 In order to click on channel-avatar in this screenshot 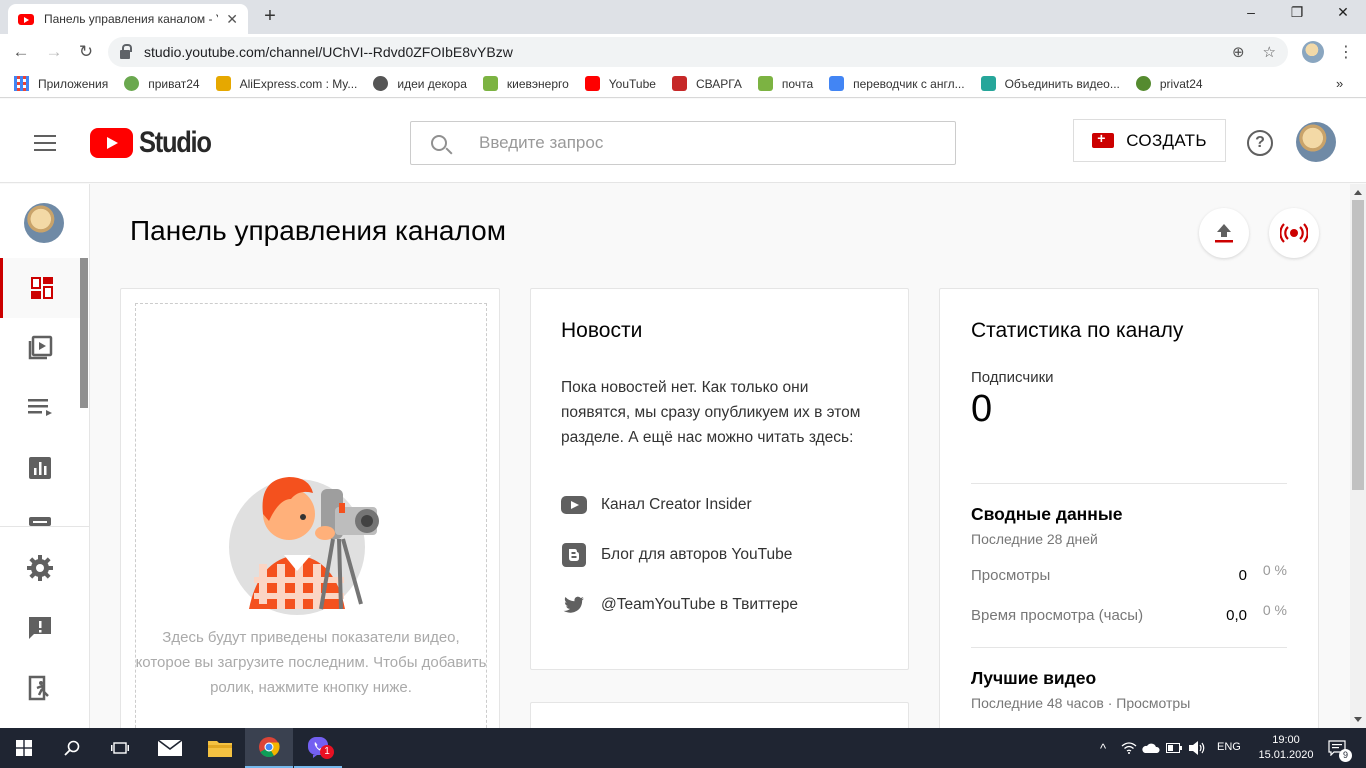, I will do `click(44, 223)`.